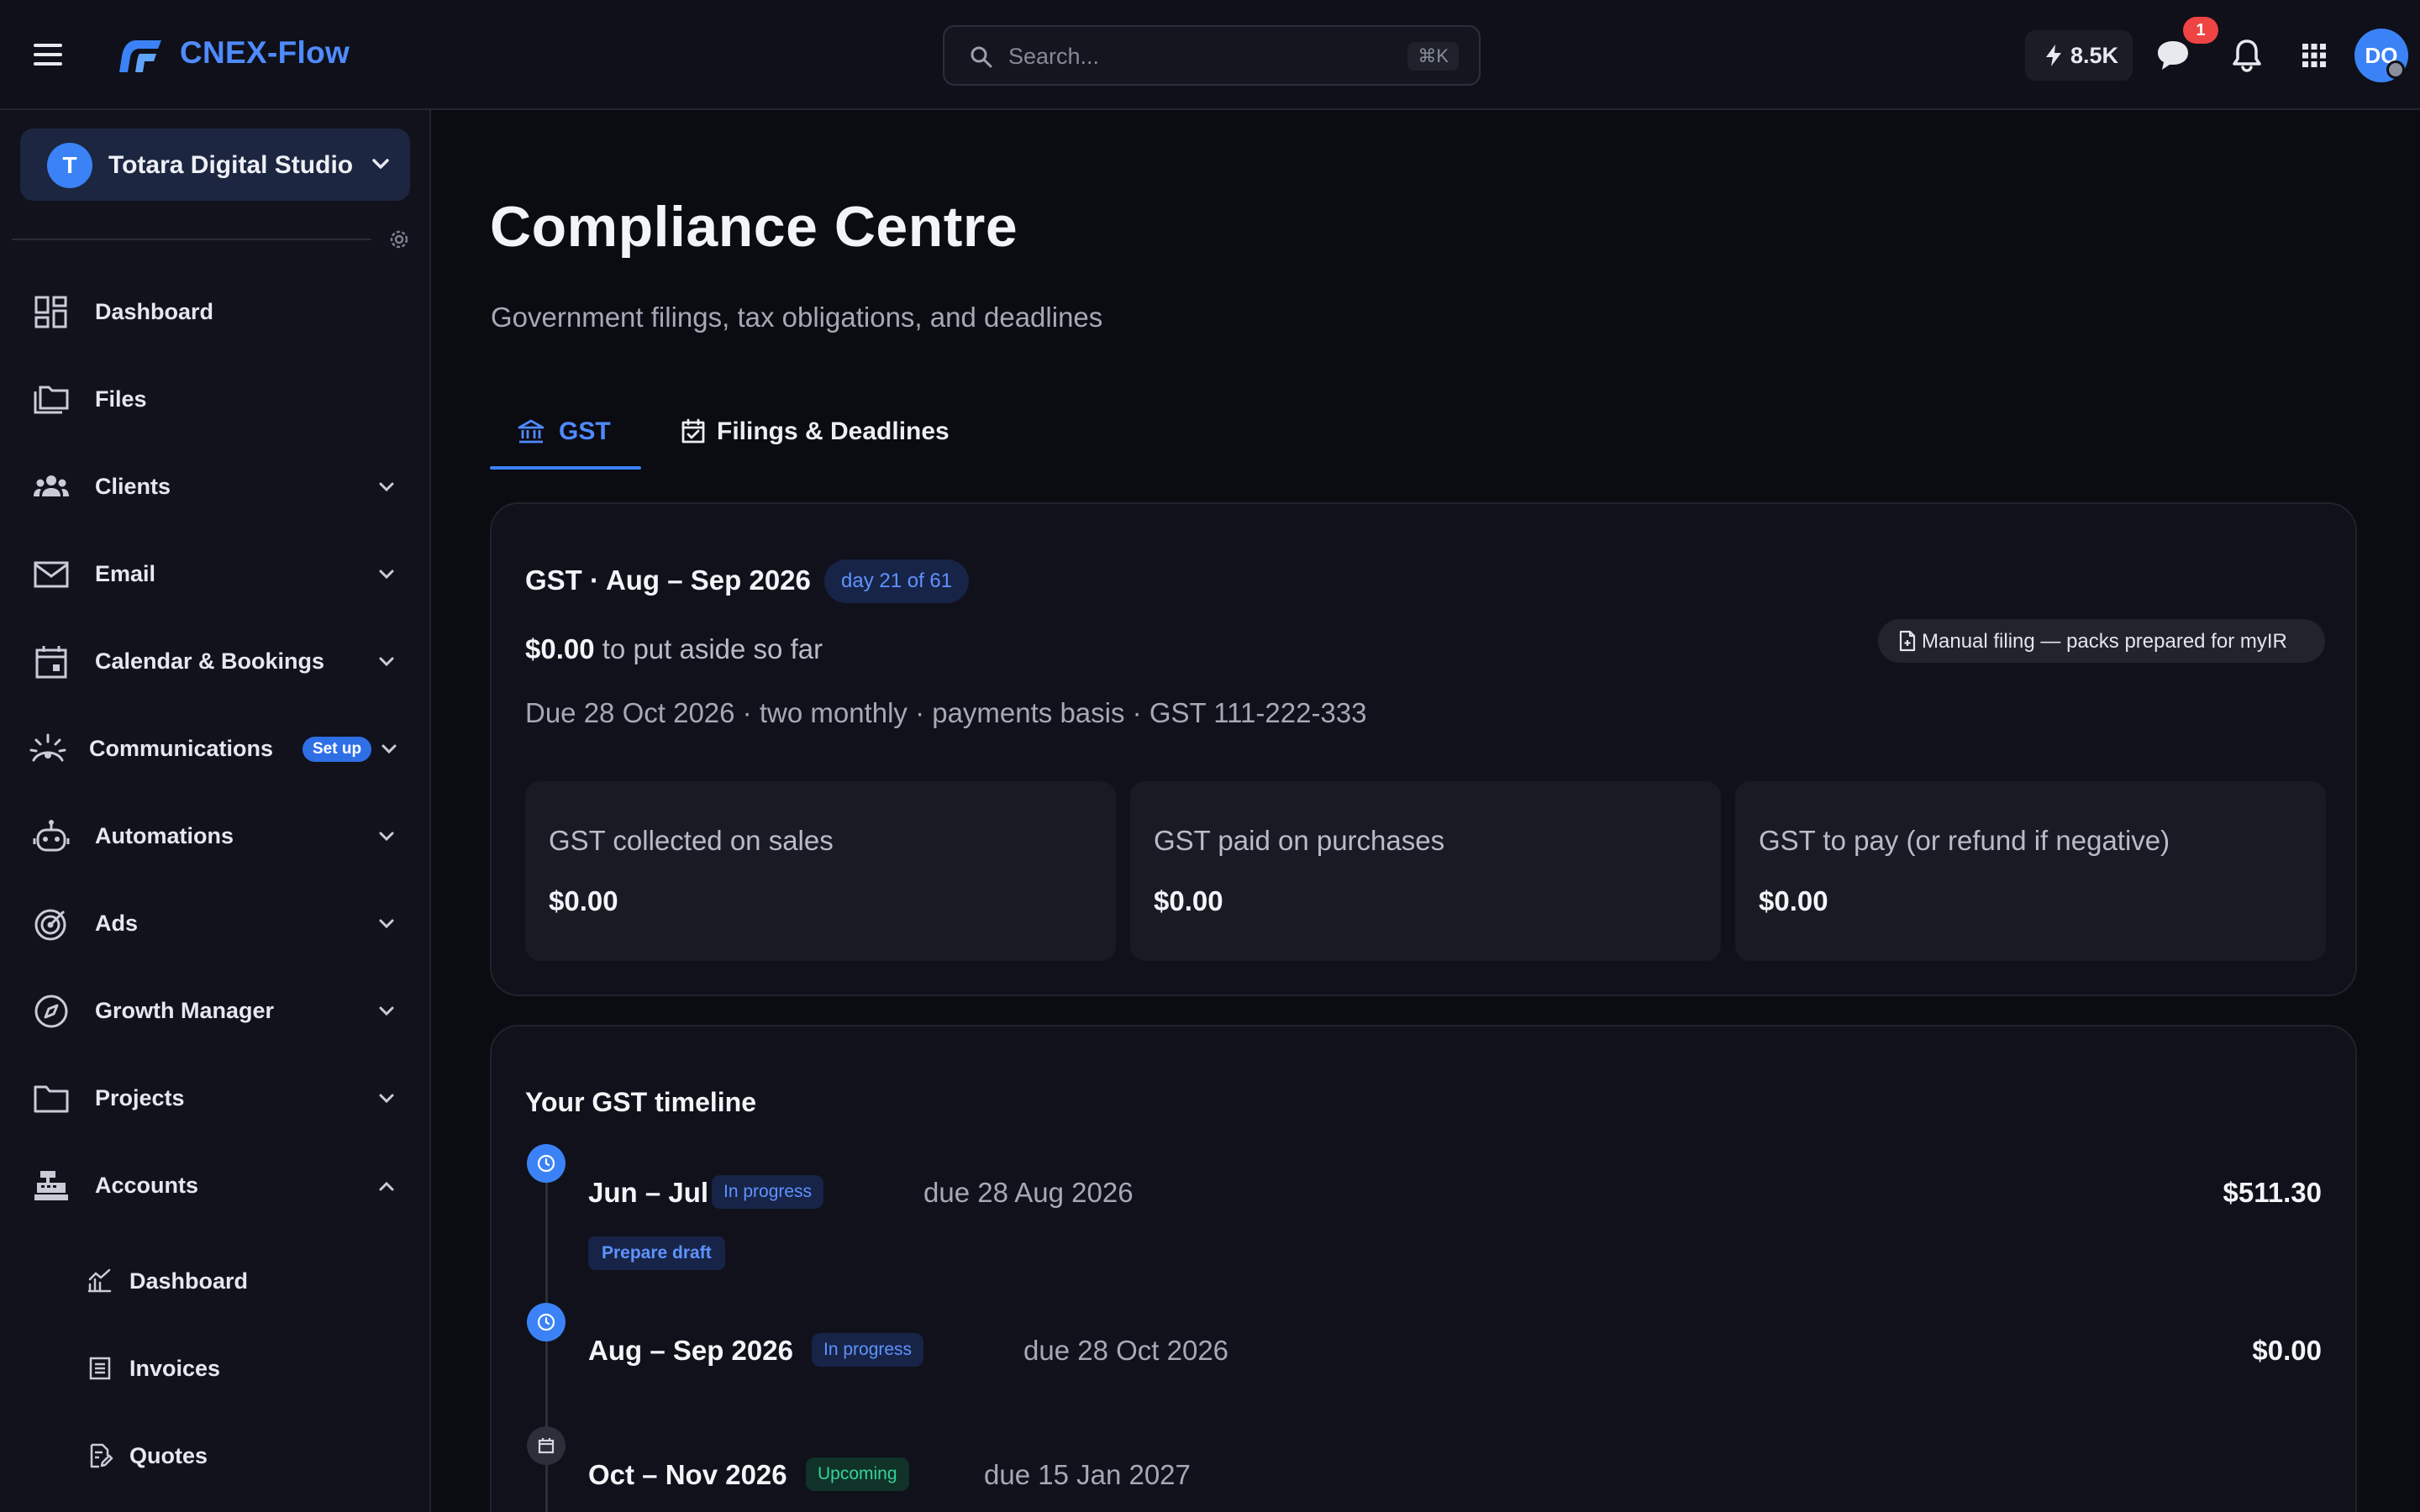 This screenshot has height=1512, width=2420. Describe the element at coordinates (214, 1368) in the screenshot. I see `sidebar-subitem-invoices: Invoices` at that location.